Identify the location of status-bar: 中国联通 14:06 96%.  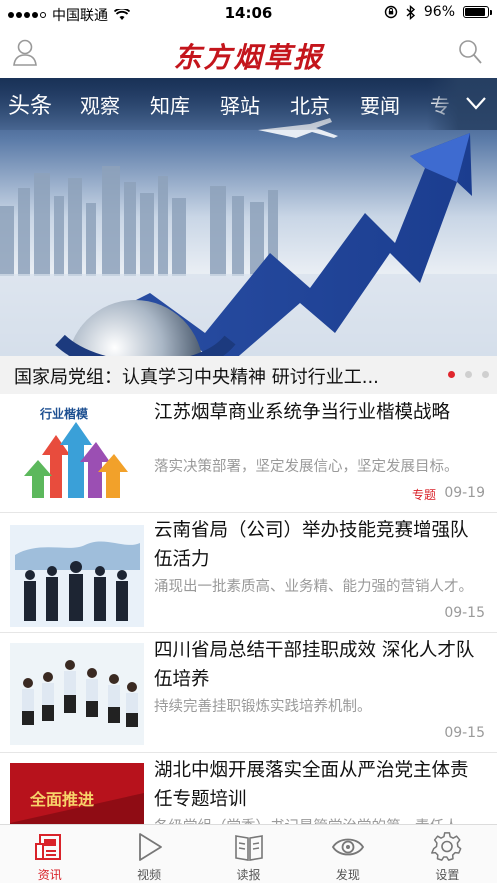
(248, 13).